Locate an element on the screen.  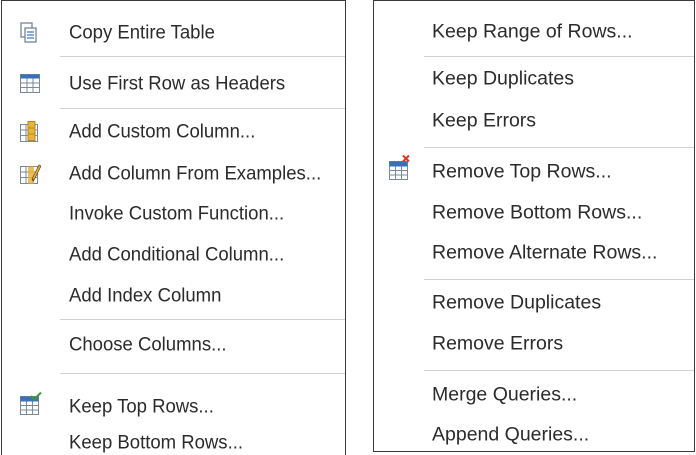
menu-item-add-index-column: Add Index Column is located at coordinates (173, 296).